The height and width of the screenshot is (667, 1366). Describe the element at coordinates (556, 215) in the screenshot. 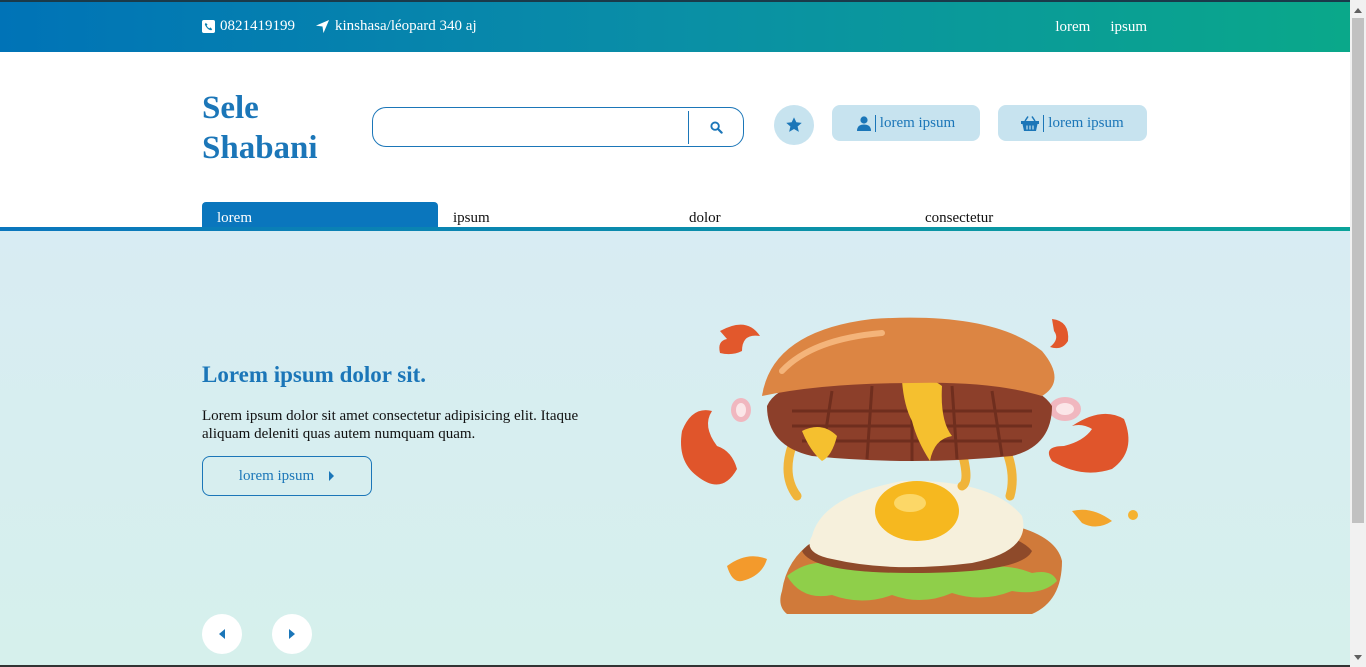

I see `nav-tab-ipsum: ipsum` at that location.